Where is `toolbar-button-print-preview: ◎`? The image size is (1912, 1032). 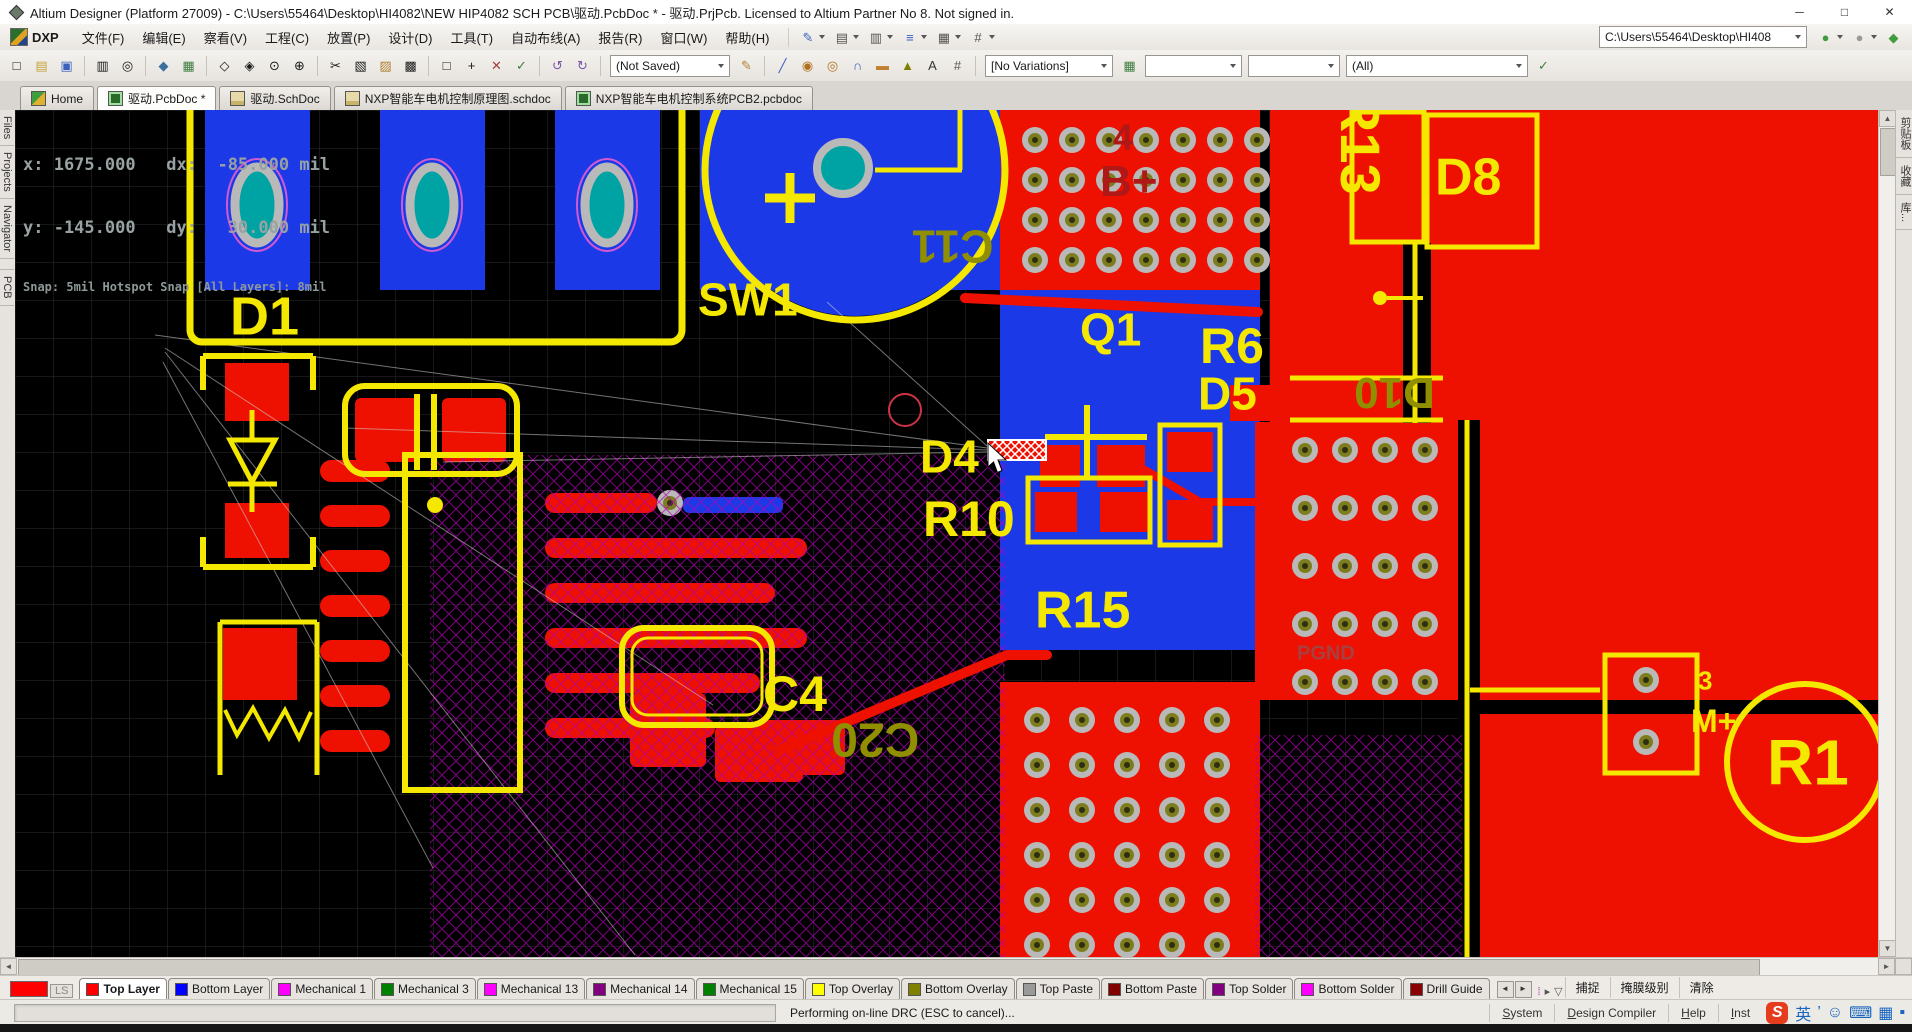
toolbar-button-print-preview: ◎ is located at coordinates (127, 65).